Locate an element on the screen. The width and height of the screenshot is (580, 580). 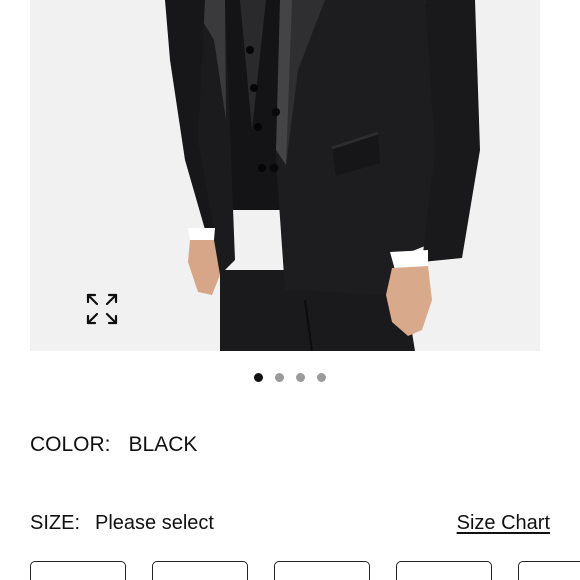
size-label: SIZE: is located at coordinates (55, 523).